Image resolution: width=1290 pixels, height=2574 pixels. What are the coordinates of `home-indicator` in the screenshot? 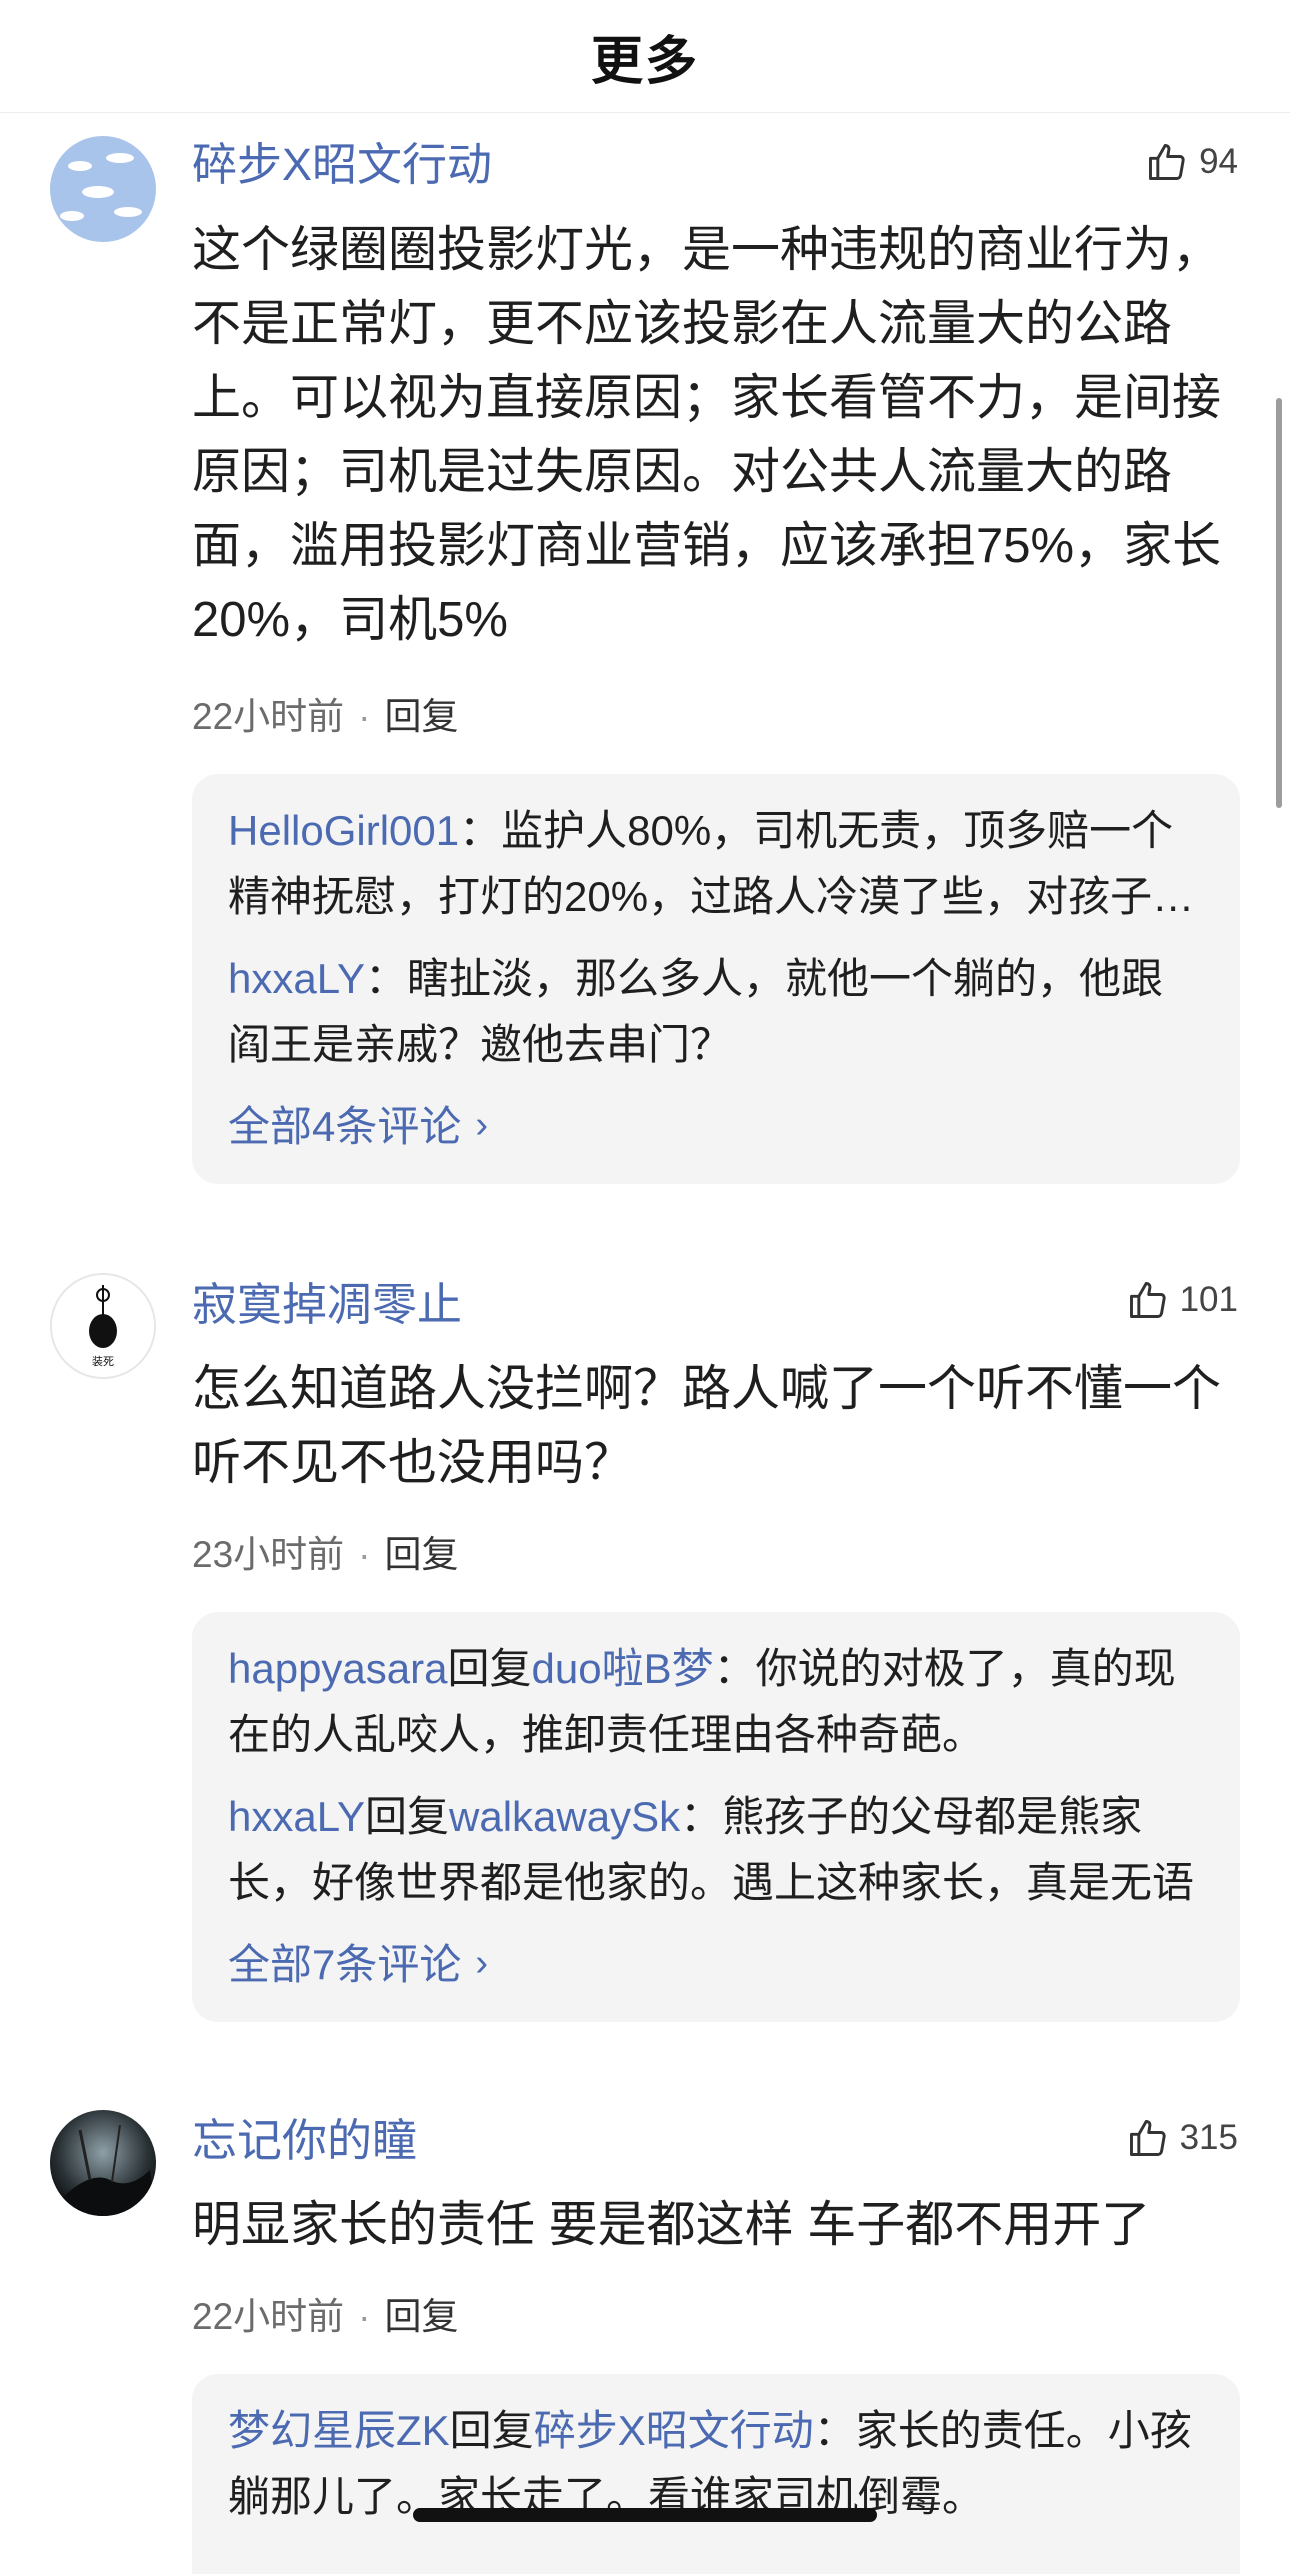 It's located at (645, 2515).